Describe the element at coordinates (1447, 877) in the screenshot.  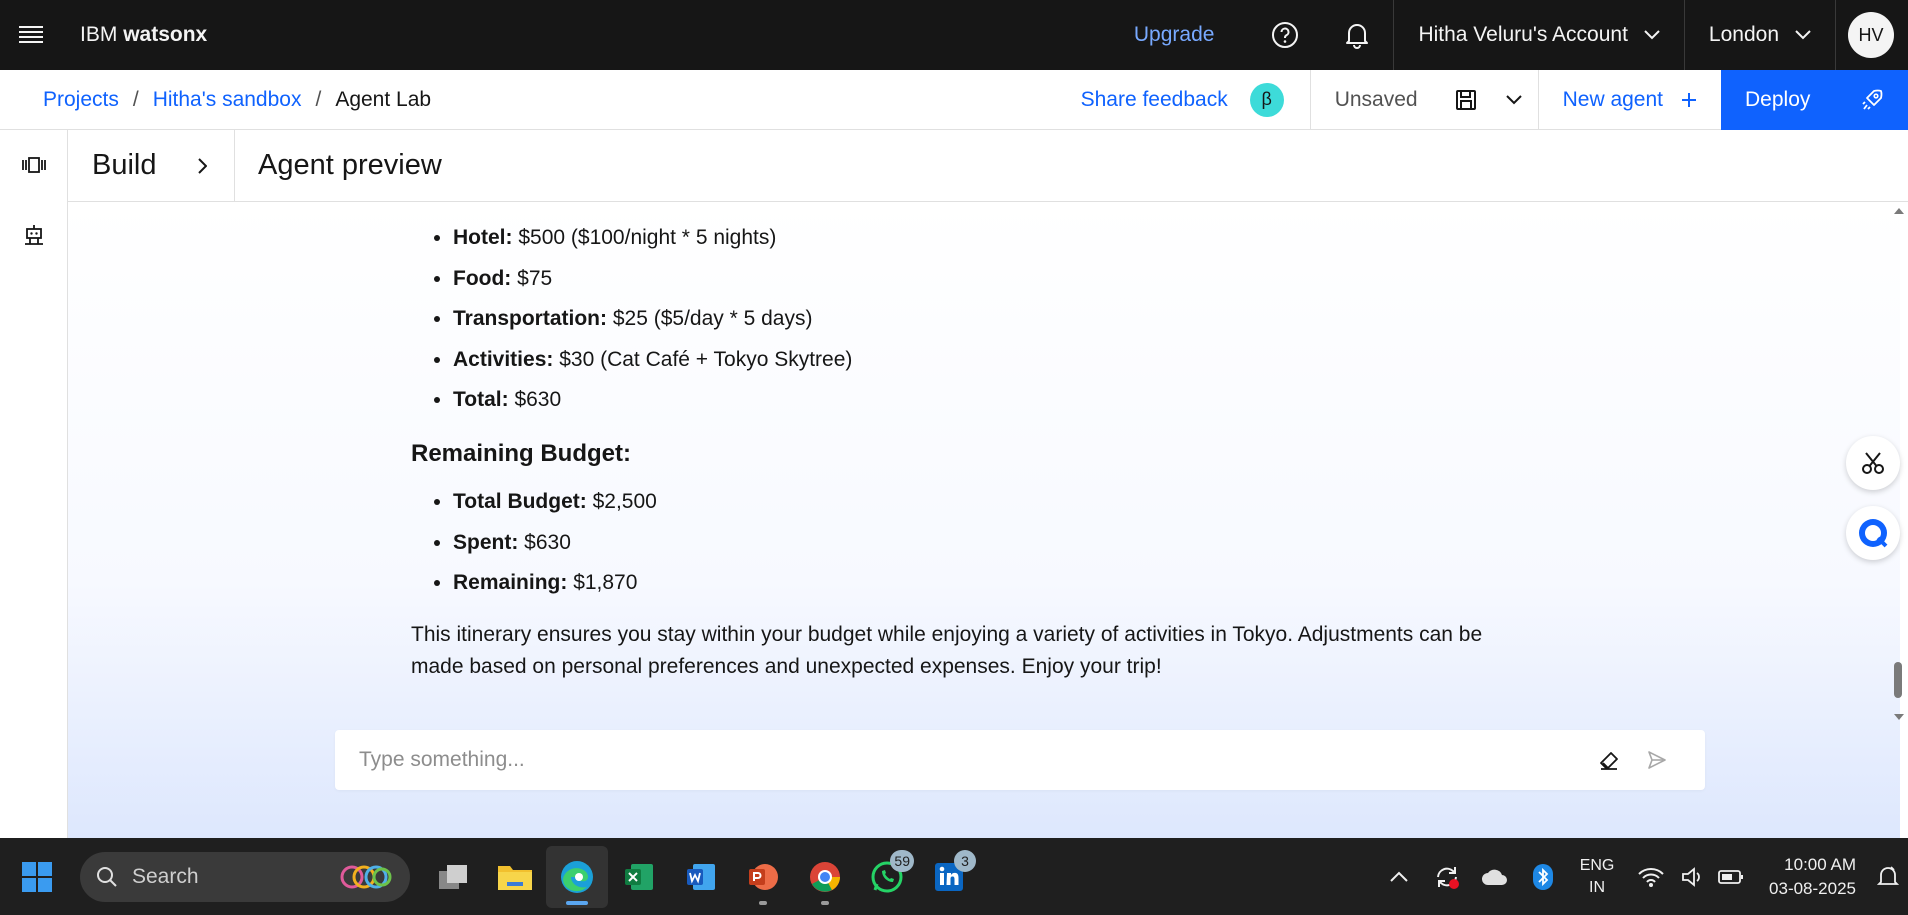
I see `sync-icon` at that location.